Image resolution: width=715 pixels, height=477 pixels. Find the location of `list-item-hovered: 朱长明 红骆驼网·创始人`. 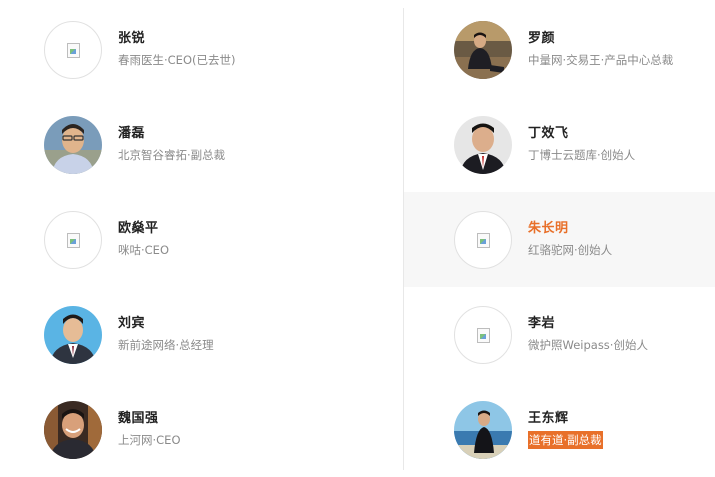

list-item-hovered: 朱长明 红骆驼网·创始人 is located at coordinates (559, 239).